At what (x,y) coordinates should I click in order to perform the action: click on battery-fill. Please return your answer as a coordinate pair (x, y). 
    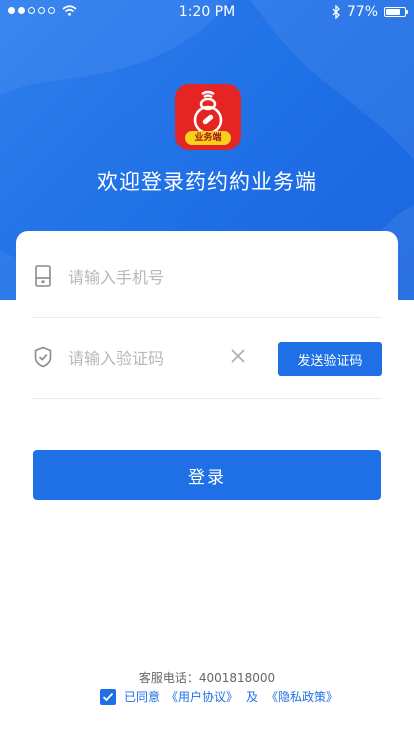
    Looking at the image, I should click on (393, 12).